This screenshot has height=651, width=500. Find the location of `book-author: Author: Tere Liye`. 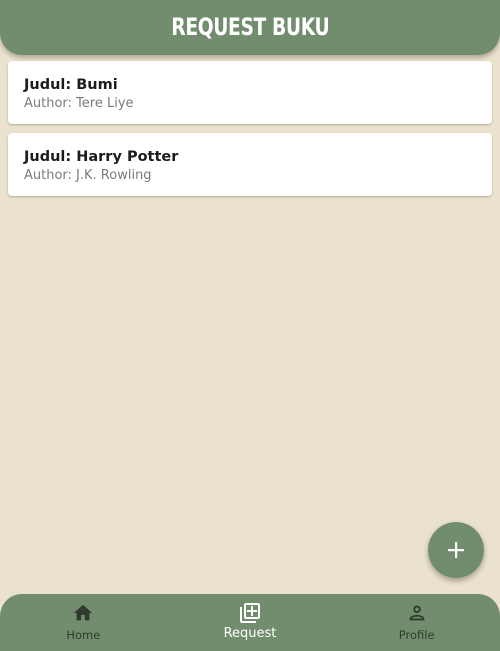

book-author: Author: Tere Liye is located at coordinates (79, 103).